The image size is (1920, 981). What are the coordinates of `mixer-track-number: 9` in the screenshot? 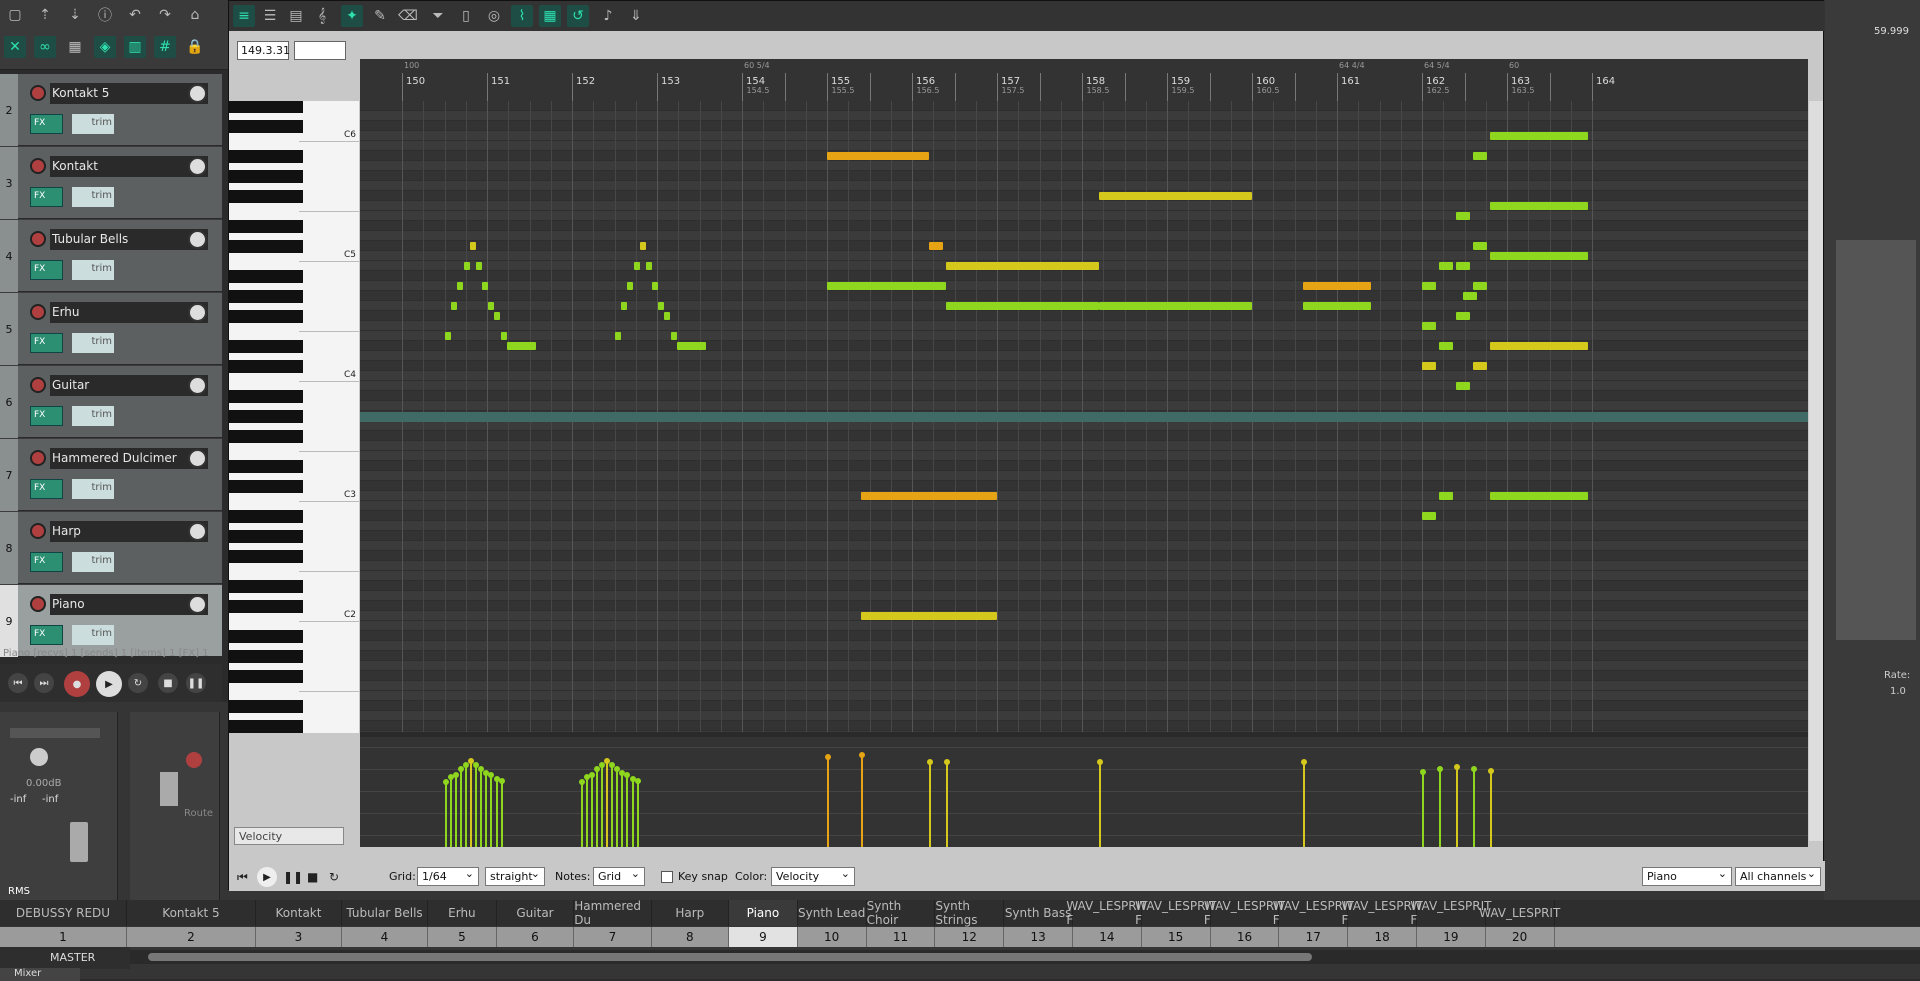 It's located at (763, 937).